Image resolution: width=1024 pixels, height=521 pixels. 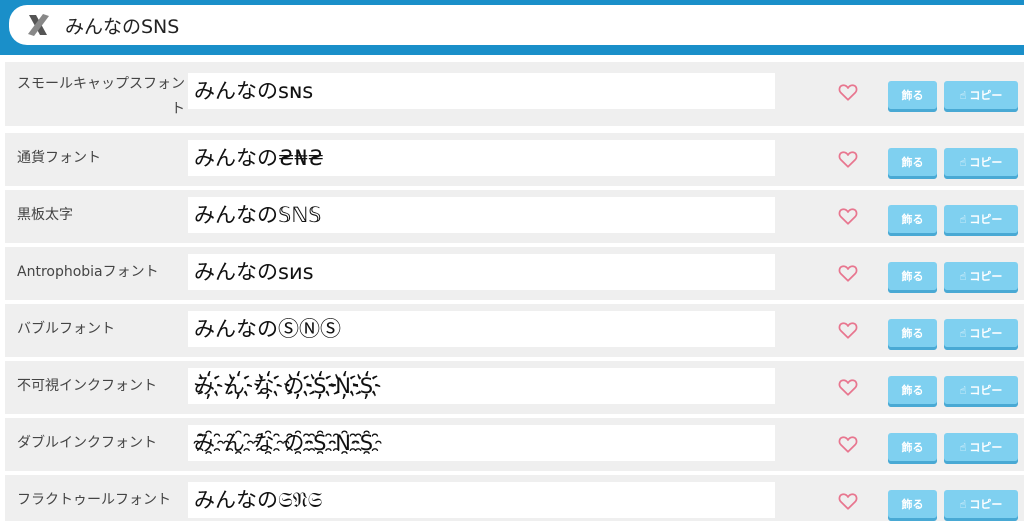 What do you see at coordinates (481, 215) in the screenshot?
I see `font-preview: みんなの𝕊ℕ𝕊` at bounding box center [481, 215].